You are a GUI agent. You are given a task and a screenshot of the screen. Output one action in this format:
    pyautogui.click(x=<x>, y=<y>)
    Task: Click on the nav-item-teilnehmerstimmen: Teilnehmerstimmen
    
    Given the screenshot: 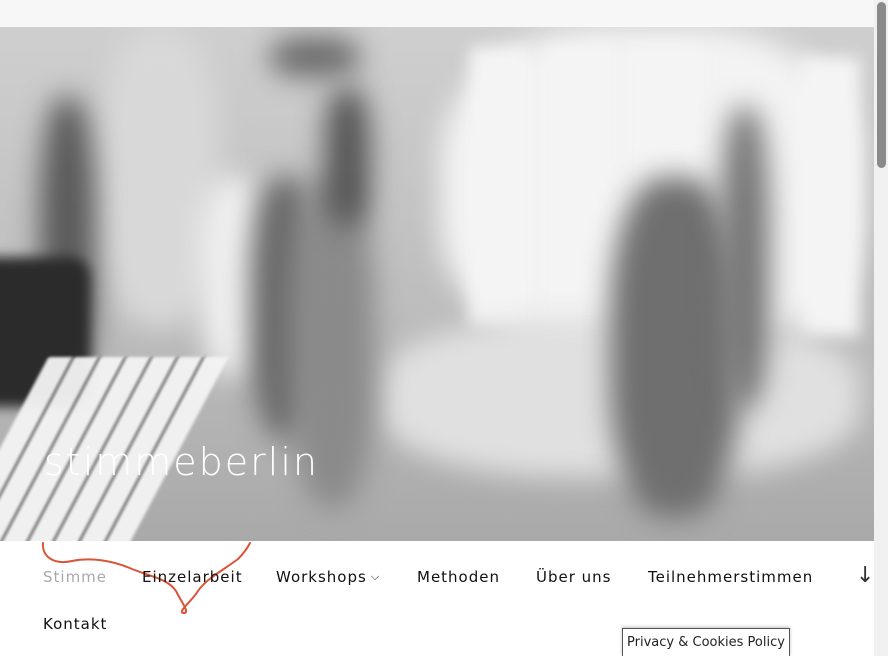 What is the action you would take?
    pyautogui.click(x=730, y=577)
    